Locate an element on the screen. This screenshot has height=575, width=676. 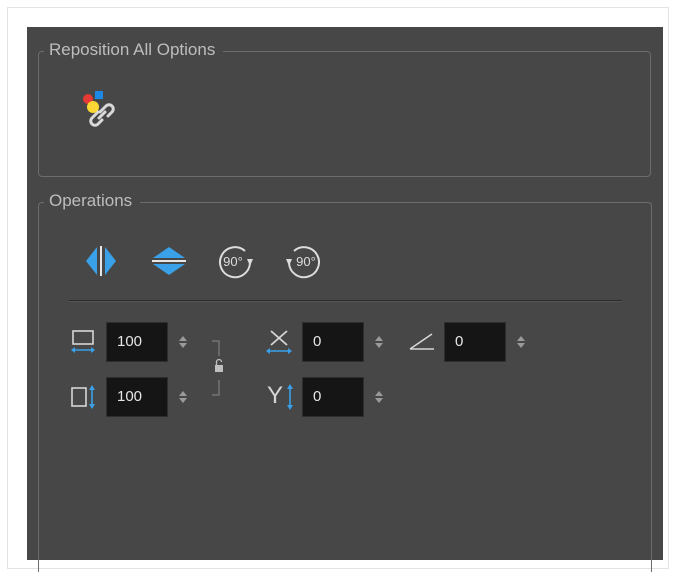
x-offset-spinner is located at coordinates (379, 342).